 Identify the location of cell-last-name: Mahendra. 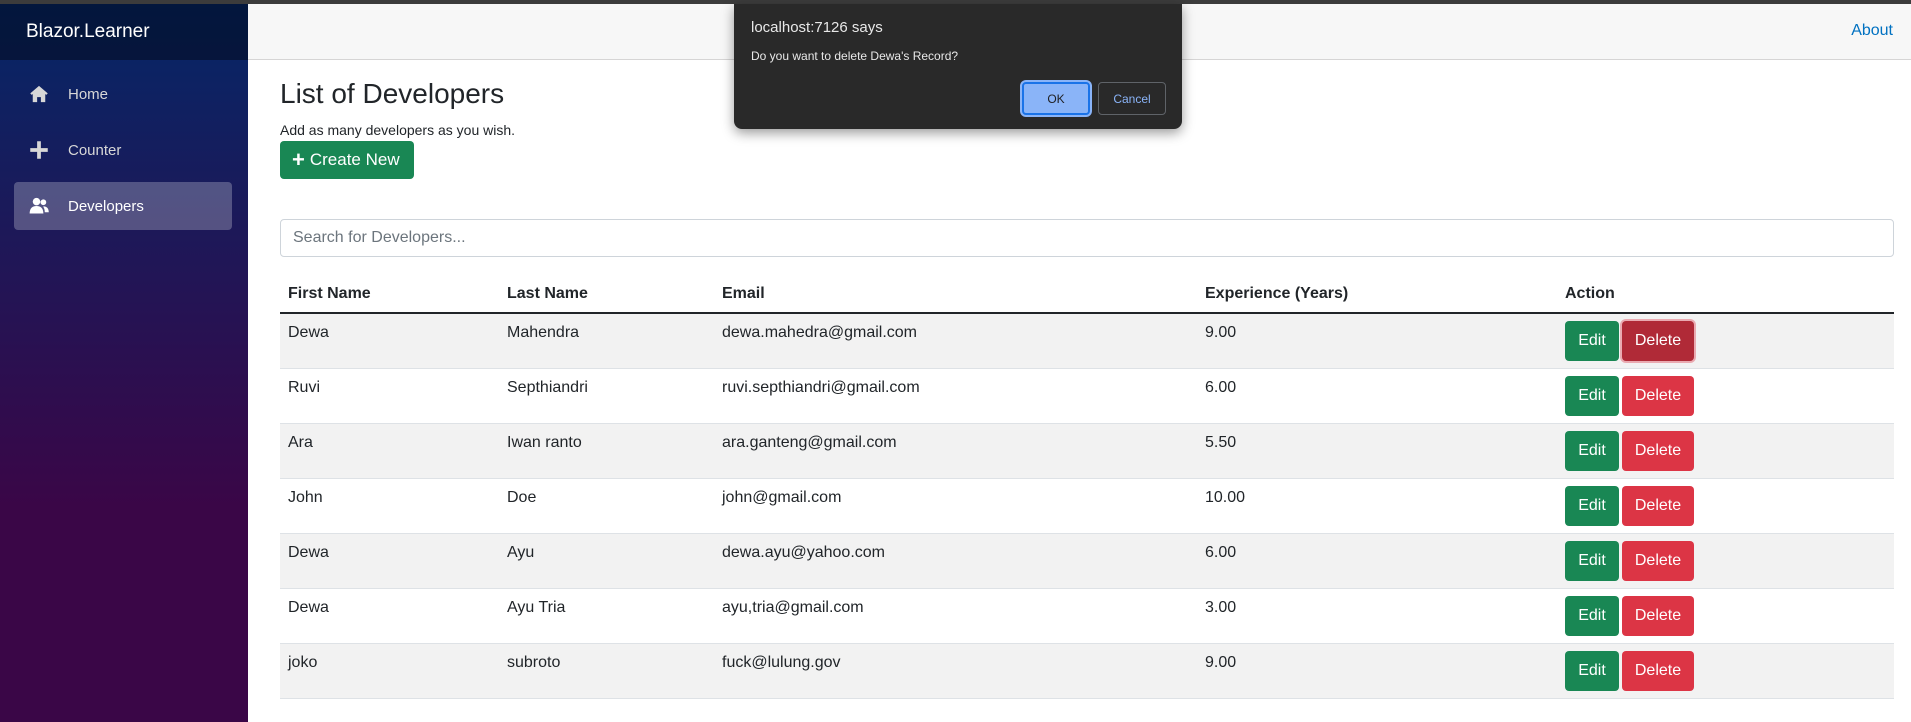
(606, 341).